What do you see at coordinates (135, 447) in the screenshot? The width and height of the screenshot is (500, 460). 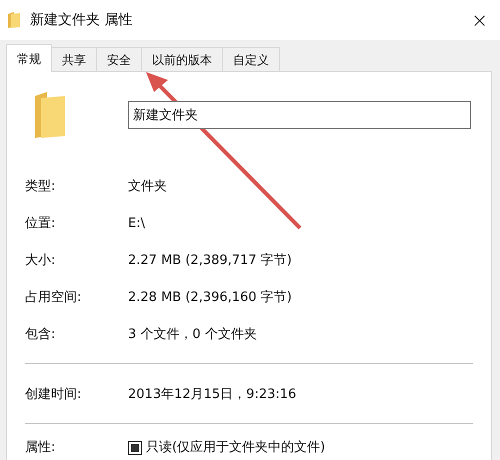 I see `checkbox` at bounding box center [135, 447].